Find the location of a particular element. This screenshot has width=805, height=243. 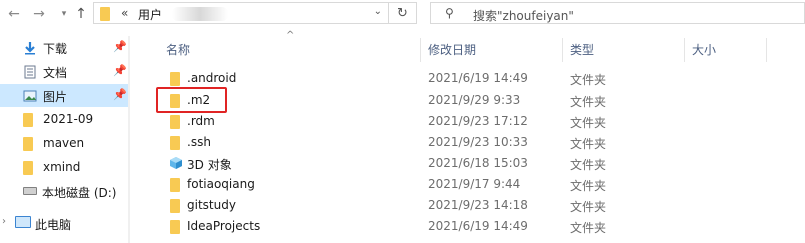

refresh-icon: ↻ is located at coordinates (403, 13).